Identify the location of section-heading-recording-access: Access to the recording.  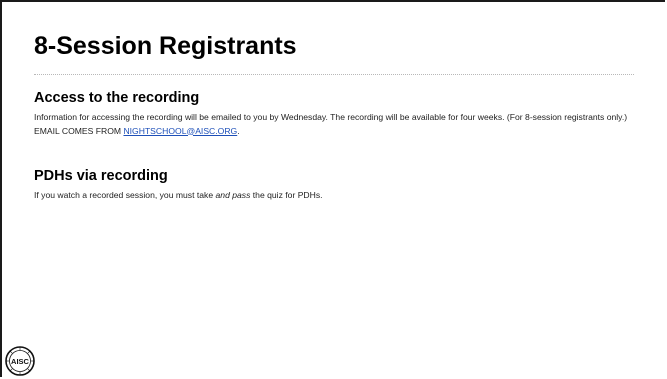
(117, 98).